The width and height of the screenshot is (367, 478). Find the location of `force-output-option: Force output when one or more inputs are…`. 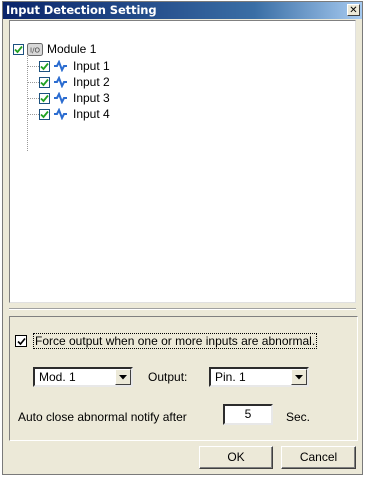

force-output-option: Force output when one or more inputs are… is located at coordinates (166, 341).